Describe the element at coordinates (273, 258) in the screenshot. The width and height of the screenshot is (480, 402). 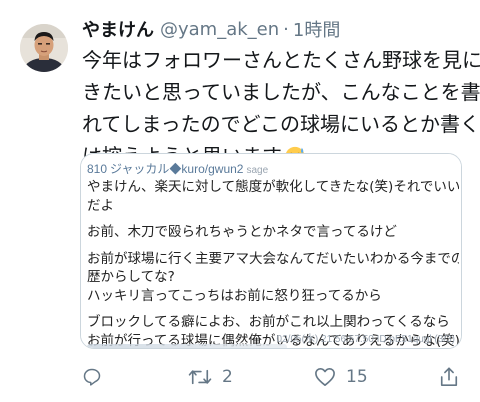
I see `post-line: お前が球場に行く主要アマ大会なんてだいたいわかる今までの経` at that location.